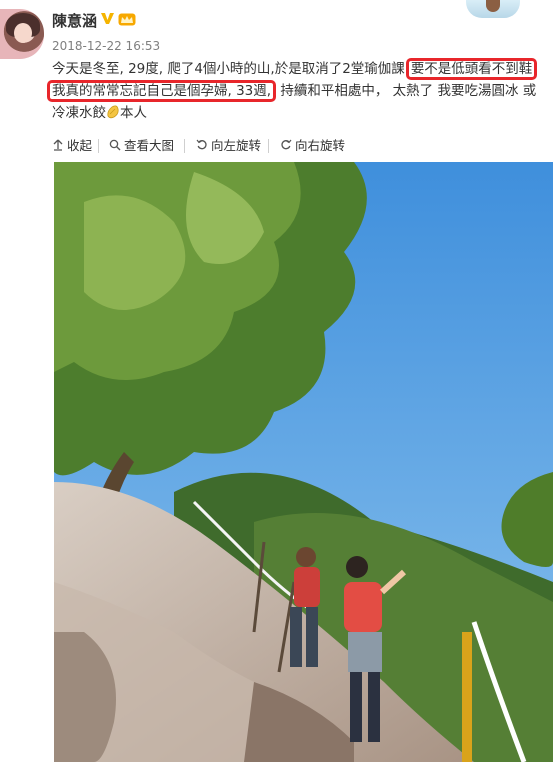 The image size is (553, 762). I want to click on post-text-line-3: 冷凍水餃 本人, so click(99, 113).